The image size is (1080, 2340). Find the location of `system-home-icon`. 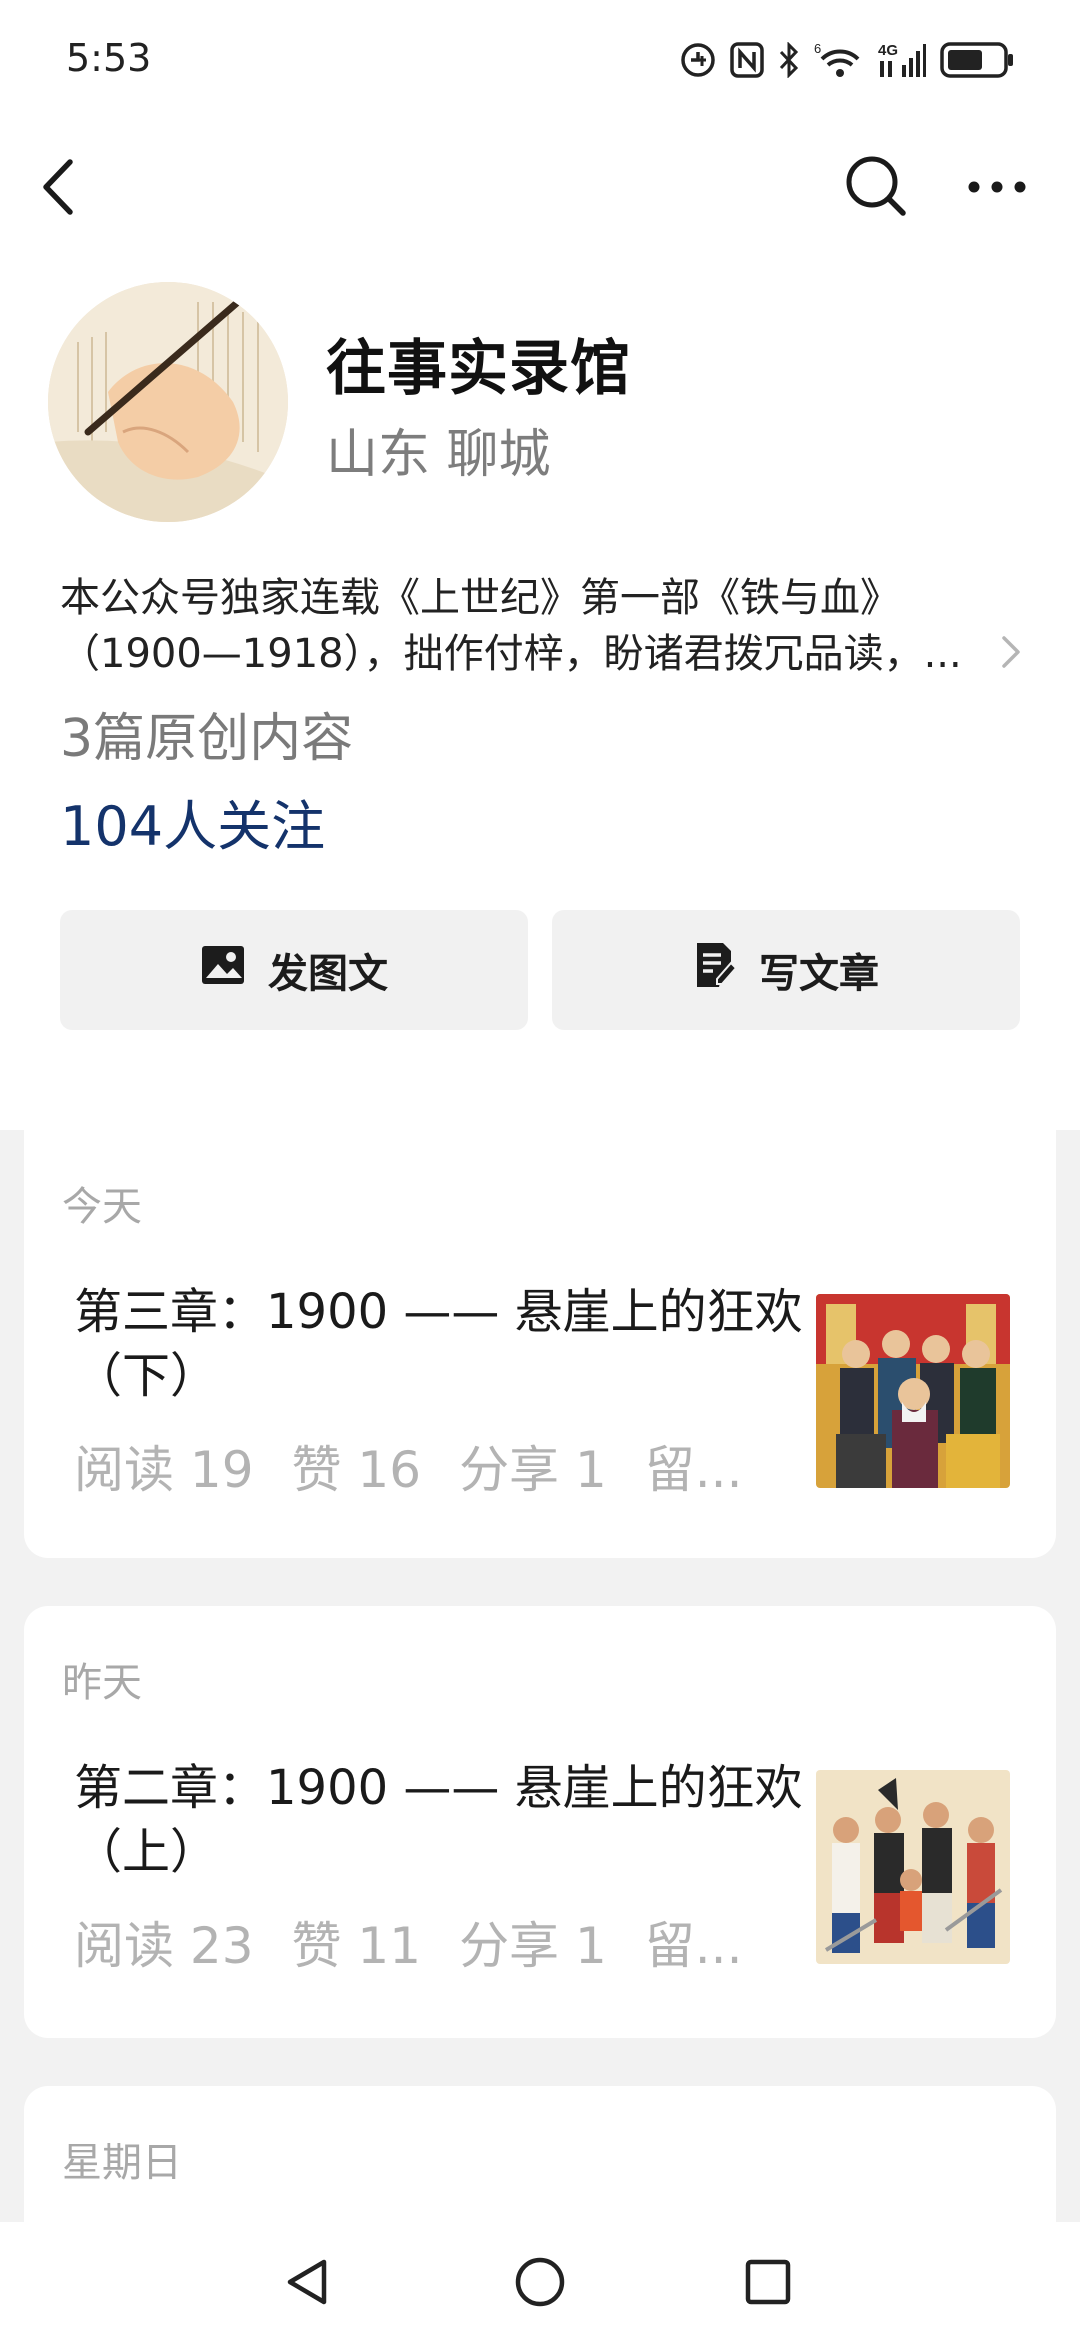

system-home-icon is located at coordinates (540, 2282).